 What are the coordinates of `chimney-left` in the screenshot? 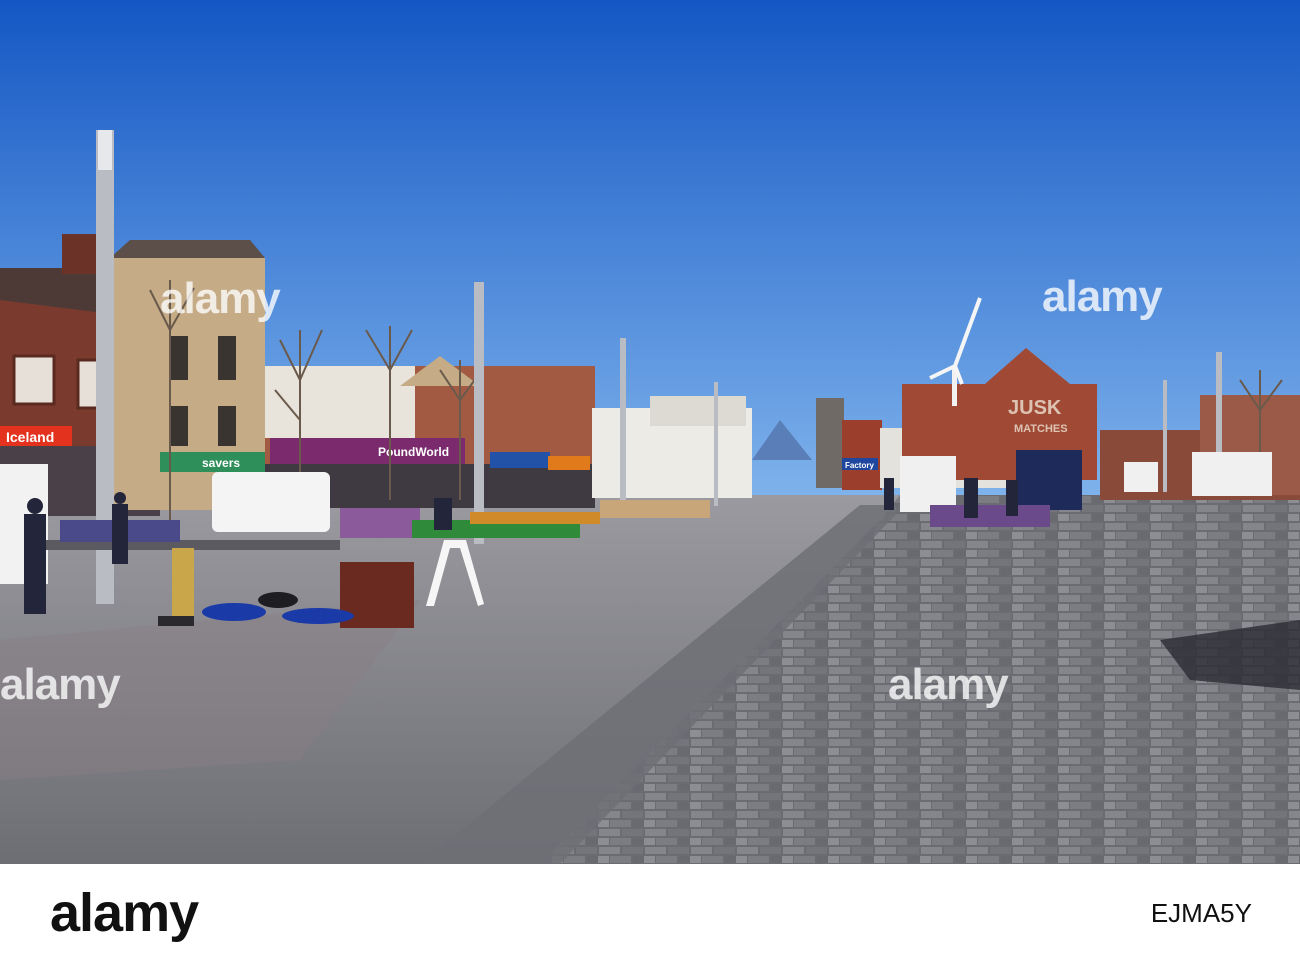 It's located at (80, 254).